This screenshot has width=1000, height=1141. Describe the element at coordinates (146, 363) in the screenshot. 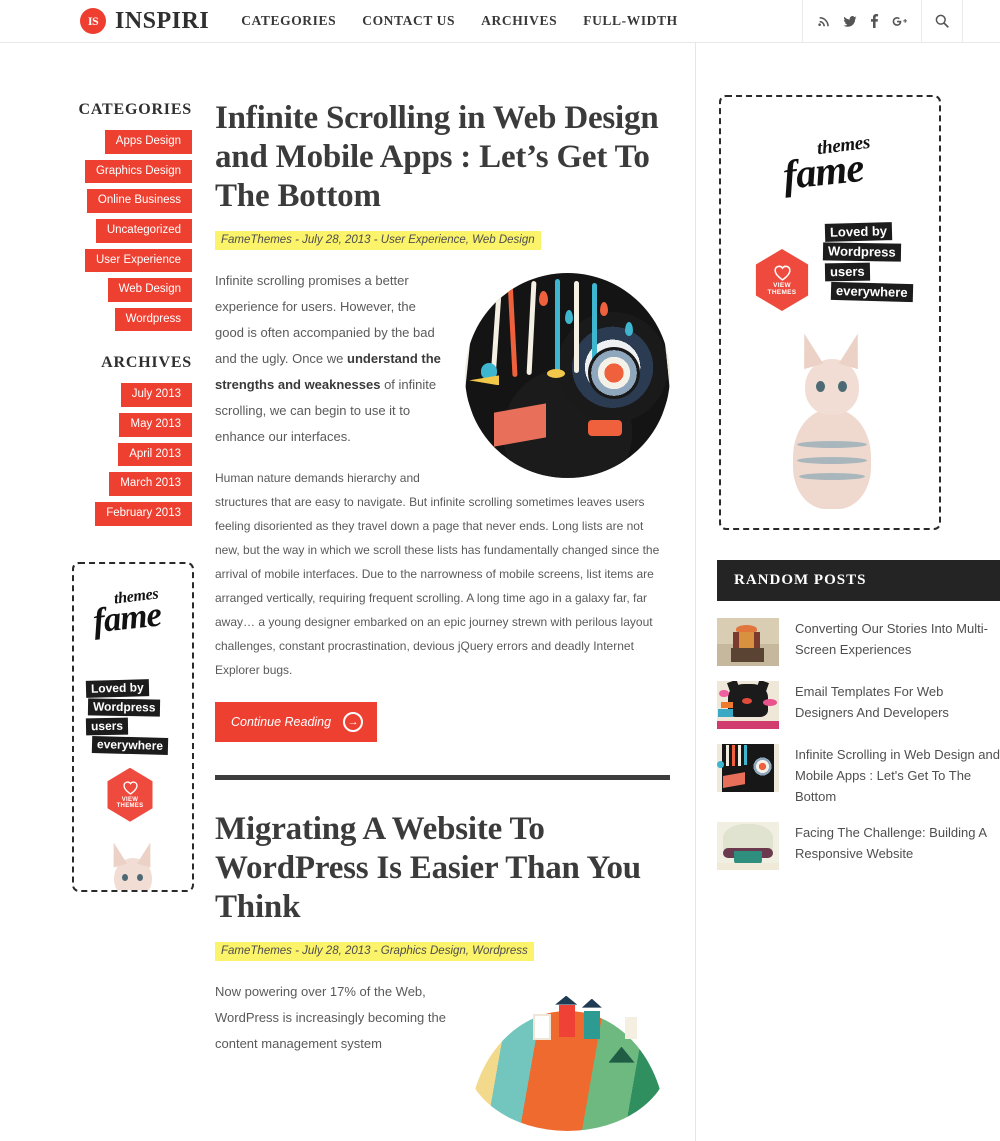

I see `archives-widget-title: ARCHIVES` at that location.